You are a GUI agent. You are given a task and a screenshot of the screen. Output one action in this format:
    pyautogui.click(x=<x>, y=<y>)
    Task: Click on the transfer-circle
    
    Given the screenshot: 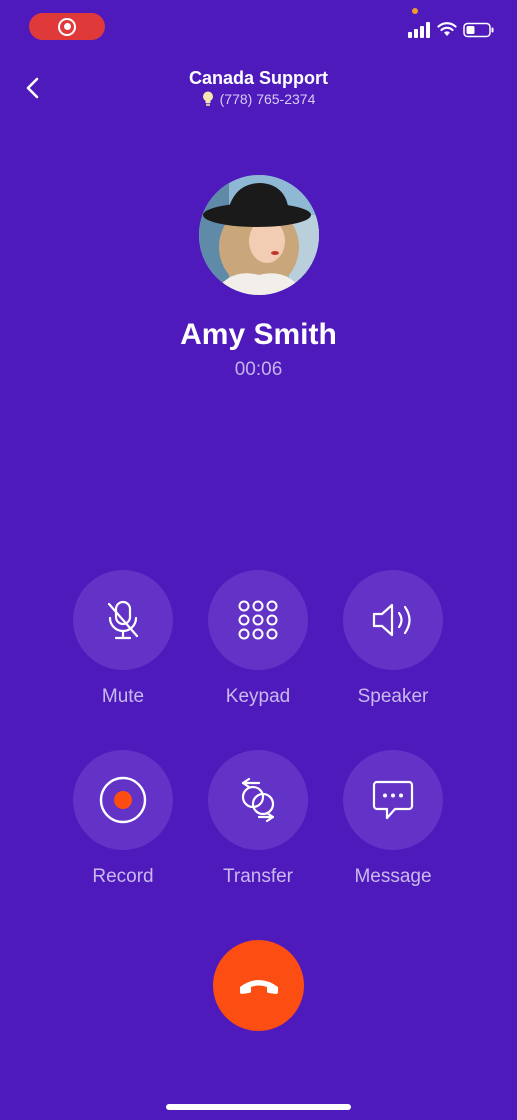 What is the action you would take?
    pyautogui.click(x=258, y=800)
    